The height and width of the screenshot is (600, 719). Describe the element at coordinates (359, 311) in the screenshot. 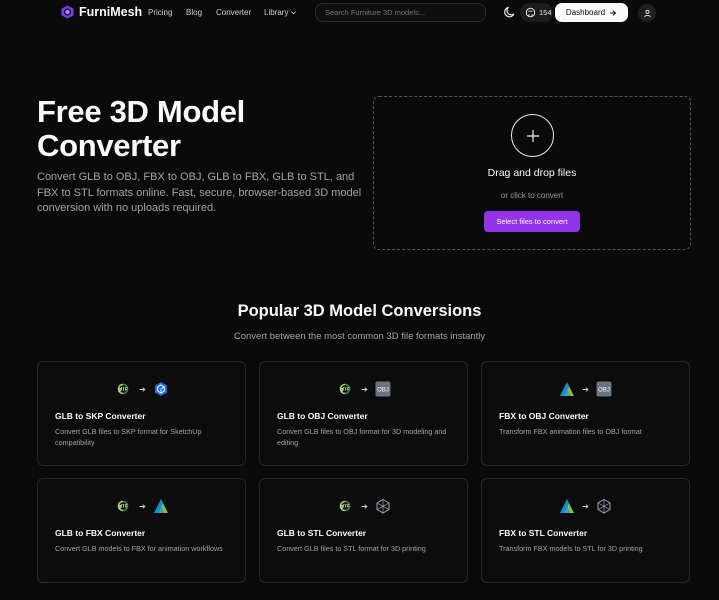

I see `section-title: Popular 3D Model Conversions` at that location.